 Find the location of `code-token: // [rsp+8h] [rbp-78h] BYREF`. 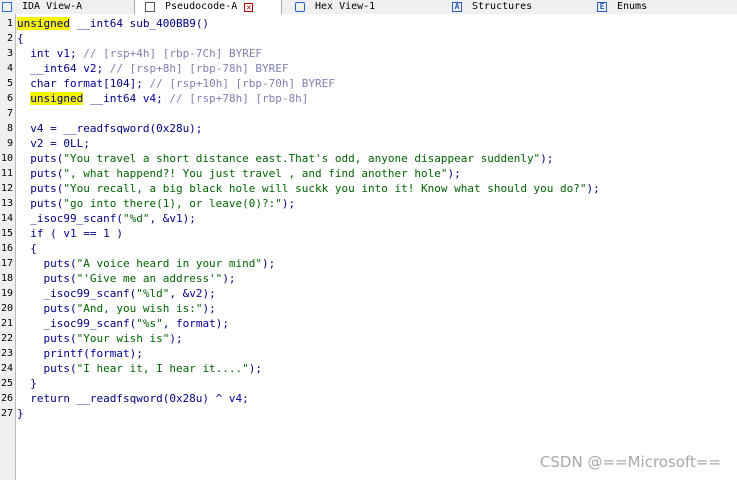

code-token: // [rsp+8h] [rbp-78h] BYREF is located at coordinates (199, 68).